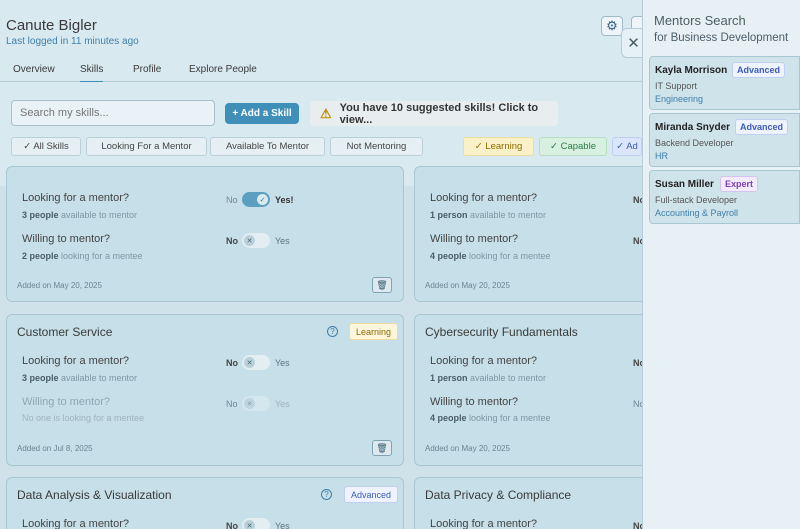 This screenshot has height=529, width=800. Describe the element at coordinates (501, 332) in the screenshot. I see `skill-title: Cybersecurity Fundamentals` at that location.